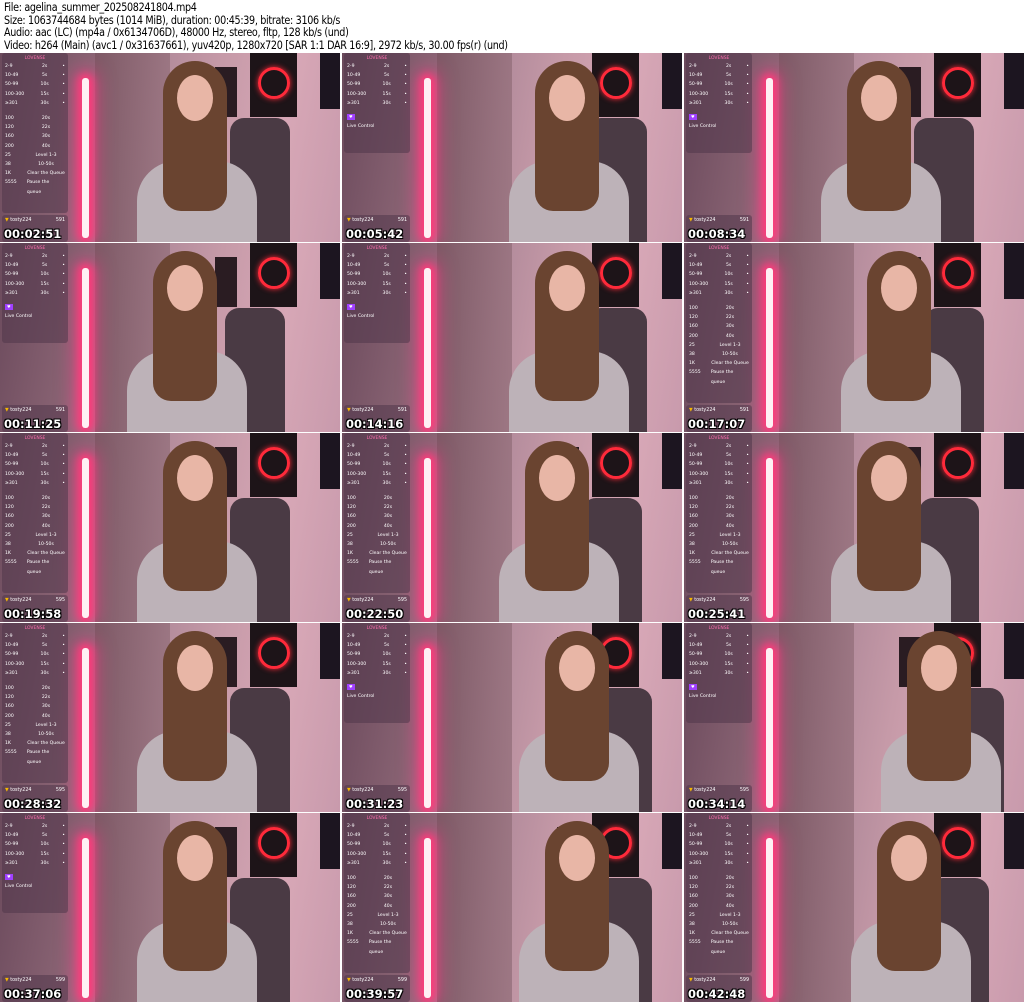 The image size is (1024, 1003). Describe the element at coordinates (375, 614) in the screenshot. I see `timestamp: 00:22:50` at that location.